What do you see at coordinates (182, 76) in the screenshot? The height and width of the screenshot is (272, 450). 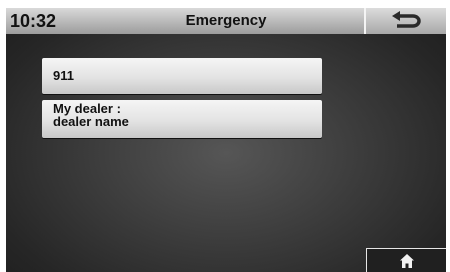 I see `emergency-number-911: 911` at bounding box center [182, 76].